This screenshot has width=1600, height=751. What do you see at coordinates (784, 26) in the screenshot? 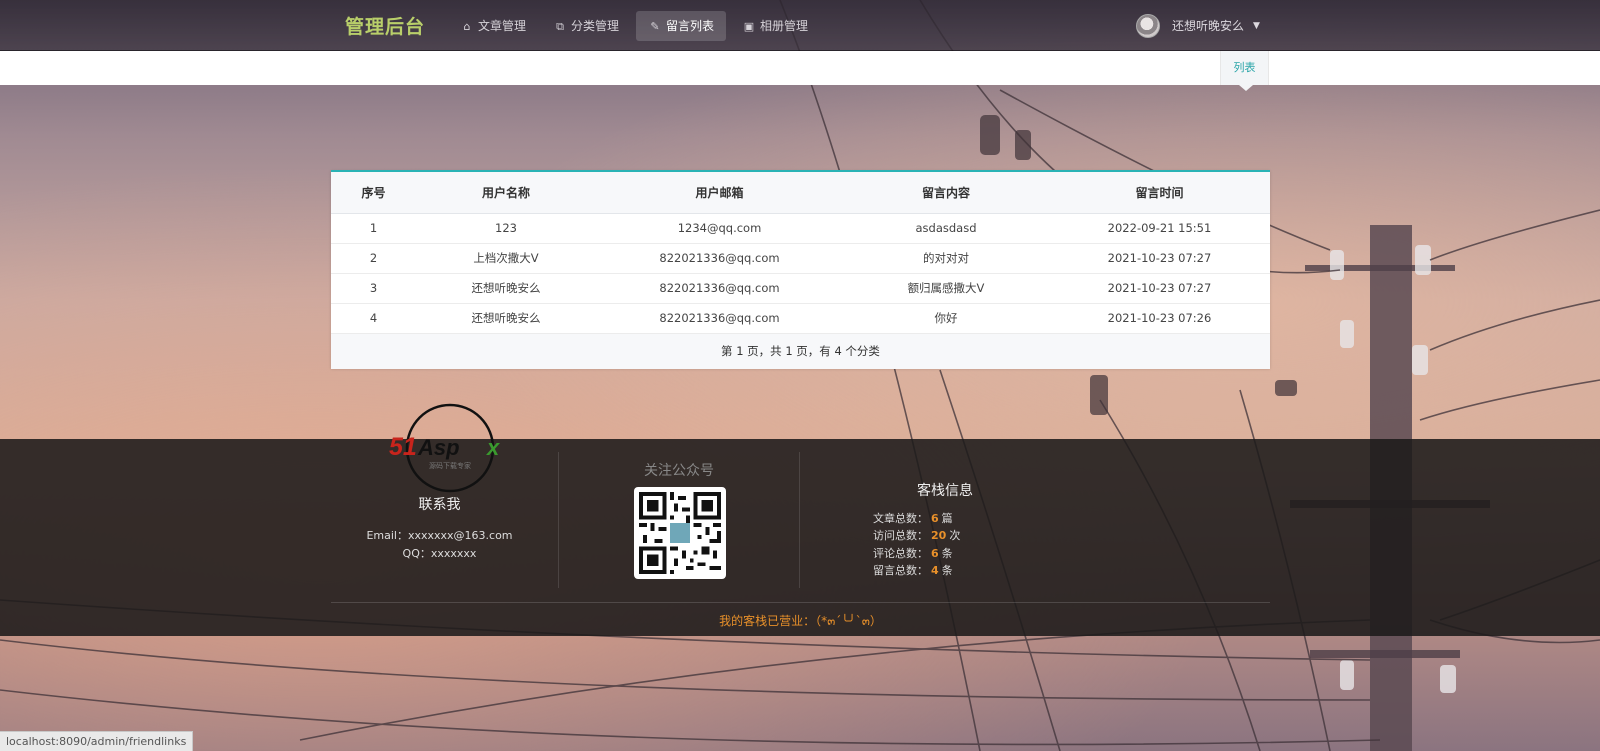
I see `nav-item-label: 相册管理` at bounding box center [784, 26].